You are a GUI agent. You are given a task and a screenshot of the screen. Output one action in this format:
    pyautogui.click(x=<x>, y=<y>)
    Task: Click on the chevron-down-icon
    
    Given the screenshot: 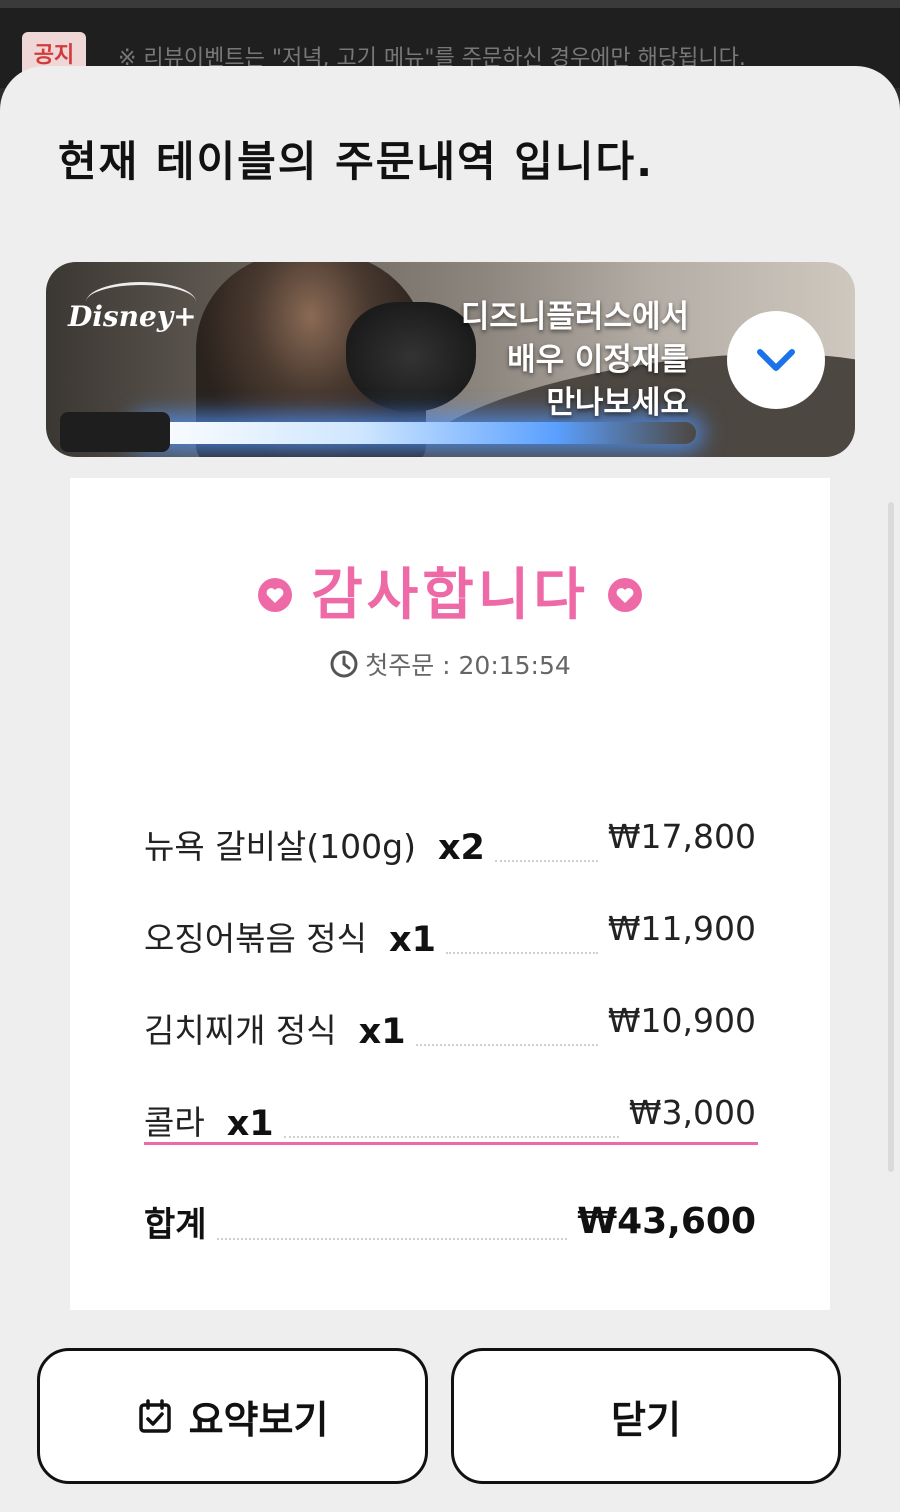 What is the action you would take?
    pyautogui.click(x=776, y=360)
    